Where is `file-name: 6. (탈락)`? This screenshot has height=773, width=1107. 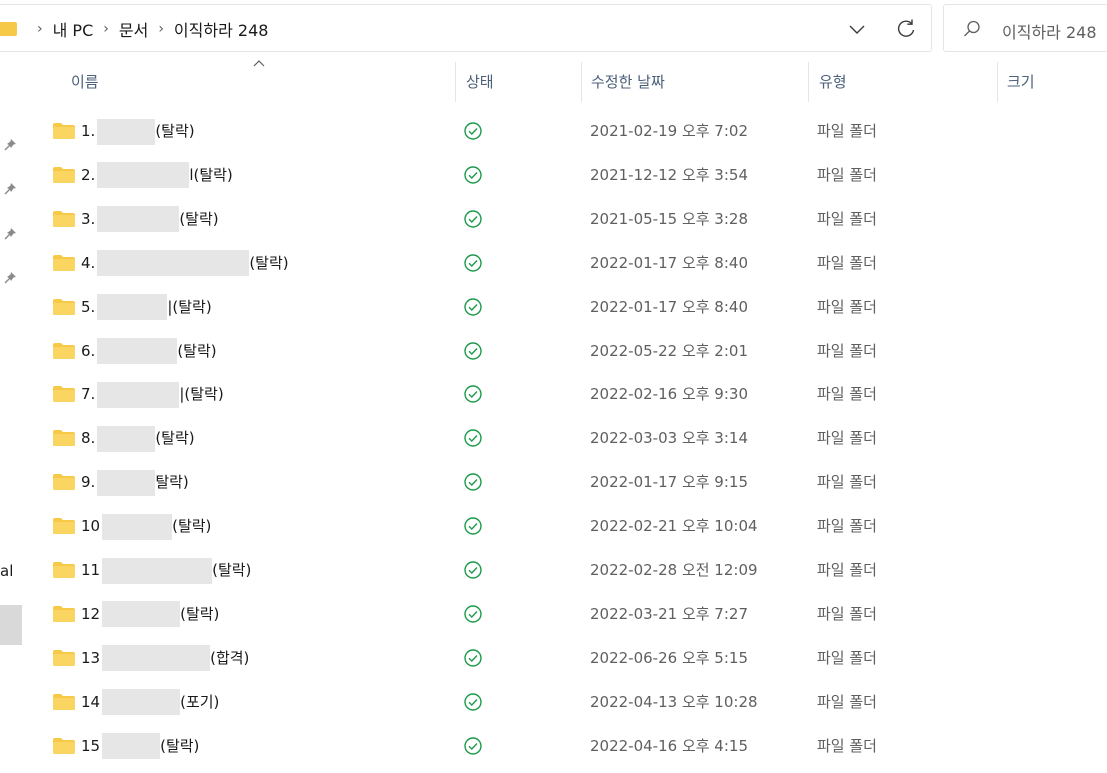
file-name: 6. (탈락) is located at coordinates (149, 351).